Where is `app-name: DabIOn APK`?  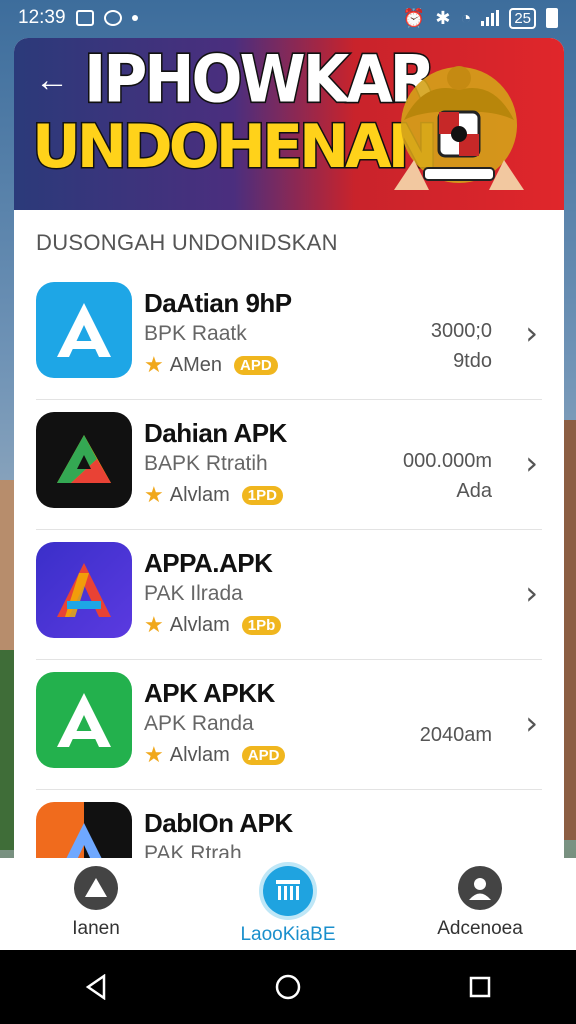
app-name: DabIOn APK is located at coordinates (218, 823).